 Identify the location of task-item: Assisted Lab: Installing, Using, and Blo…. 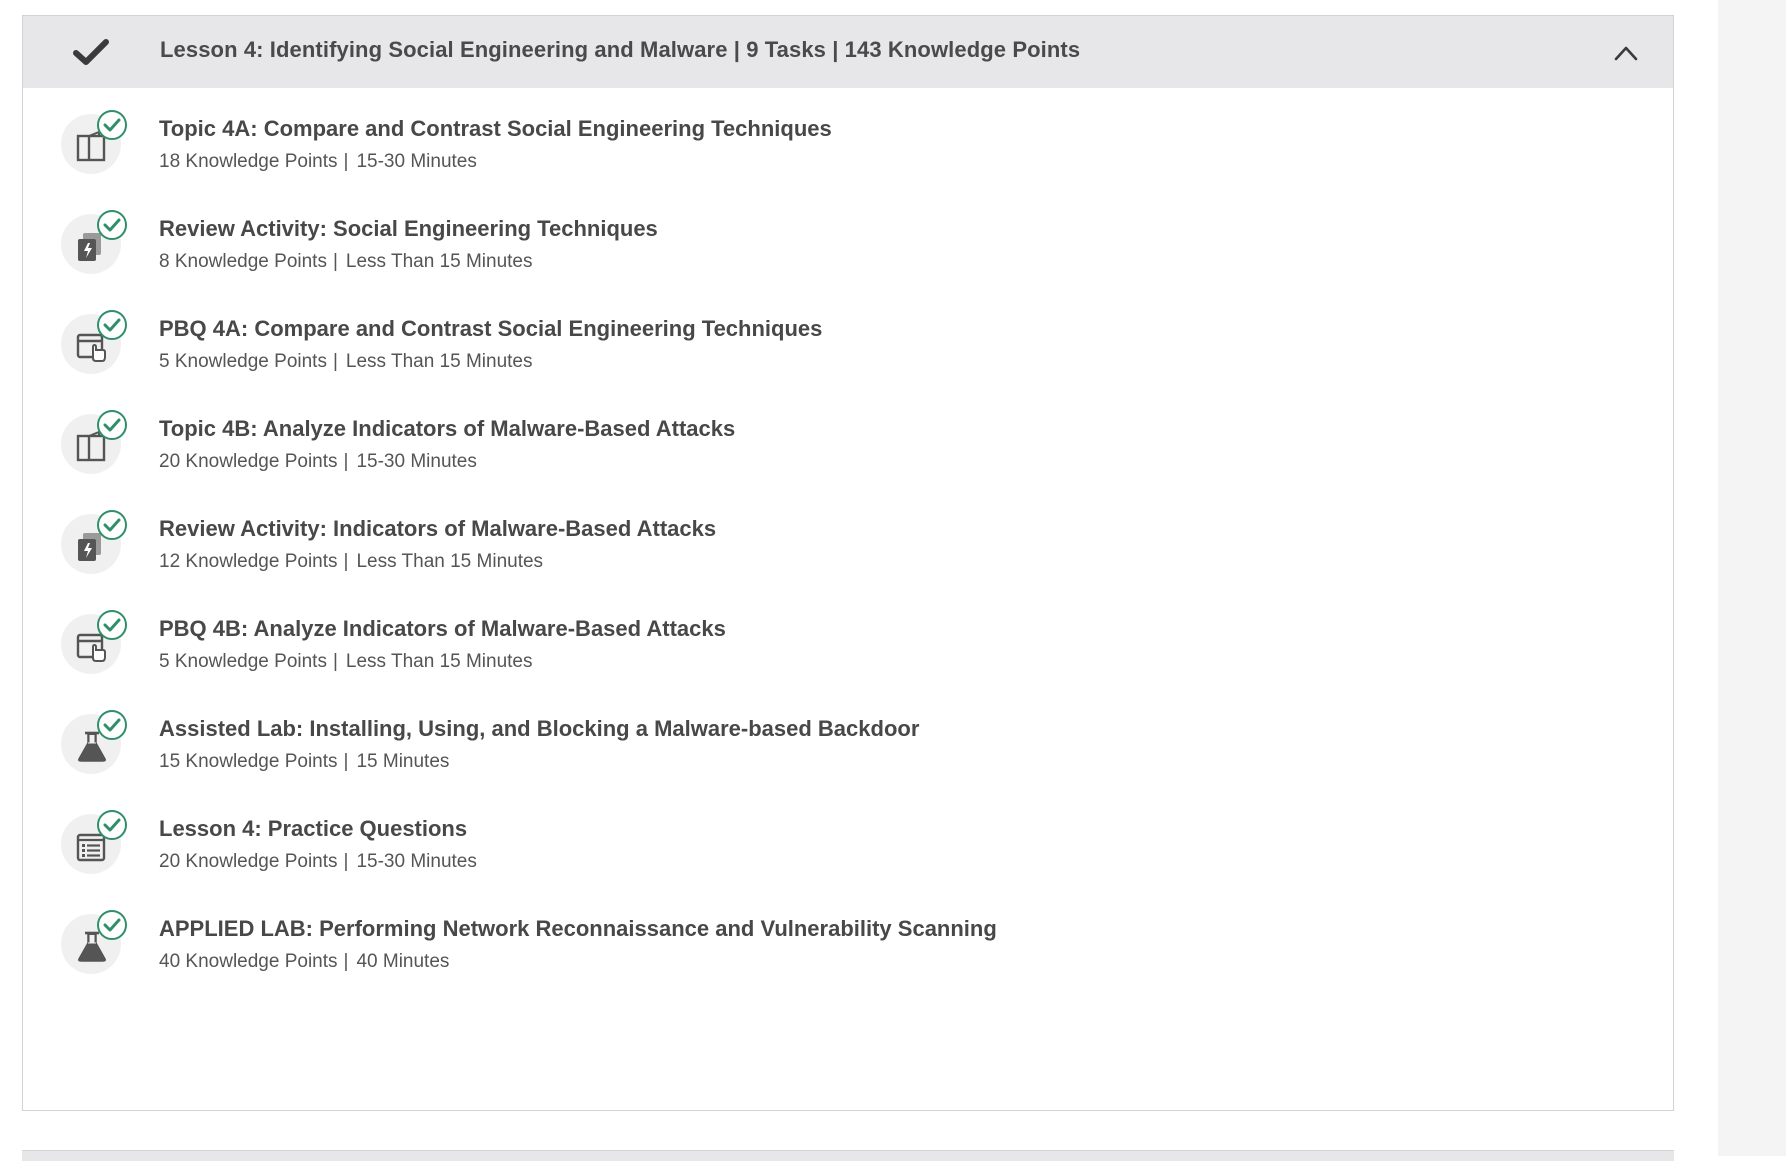
(848, 742).